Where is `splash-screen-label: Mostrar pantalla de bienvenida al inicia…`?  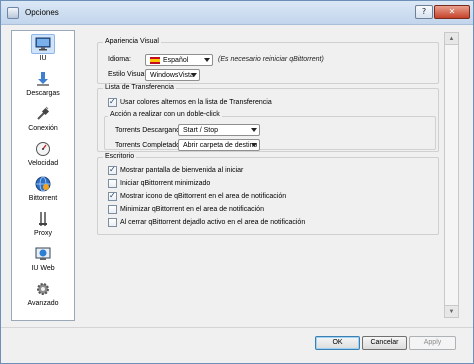
splash-screen-label: Mostrar pantalla de bienvenida al inicia… is located at coordinates (182, 170).